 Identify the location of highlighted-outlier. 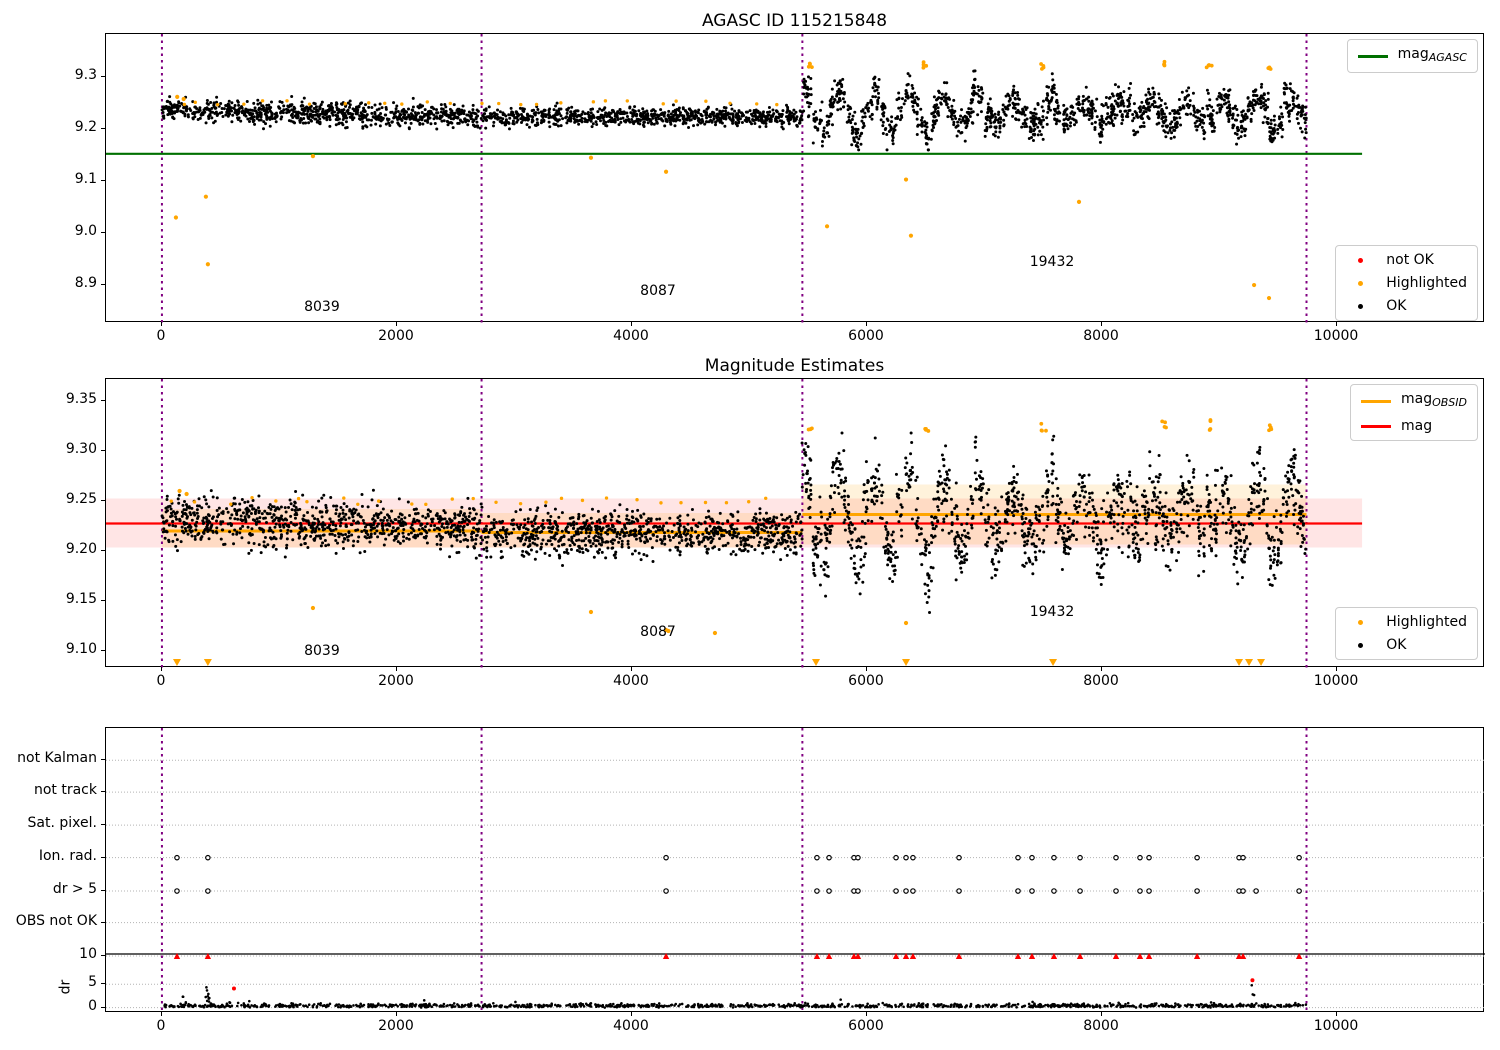
(911, 235).